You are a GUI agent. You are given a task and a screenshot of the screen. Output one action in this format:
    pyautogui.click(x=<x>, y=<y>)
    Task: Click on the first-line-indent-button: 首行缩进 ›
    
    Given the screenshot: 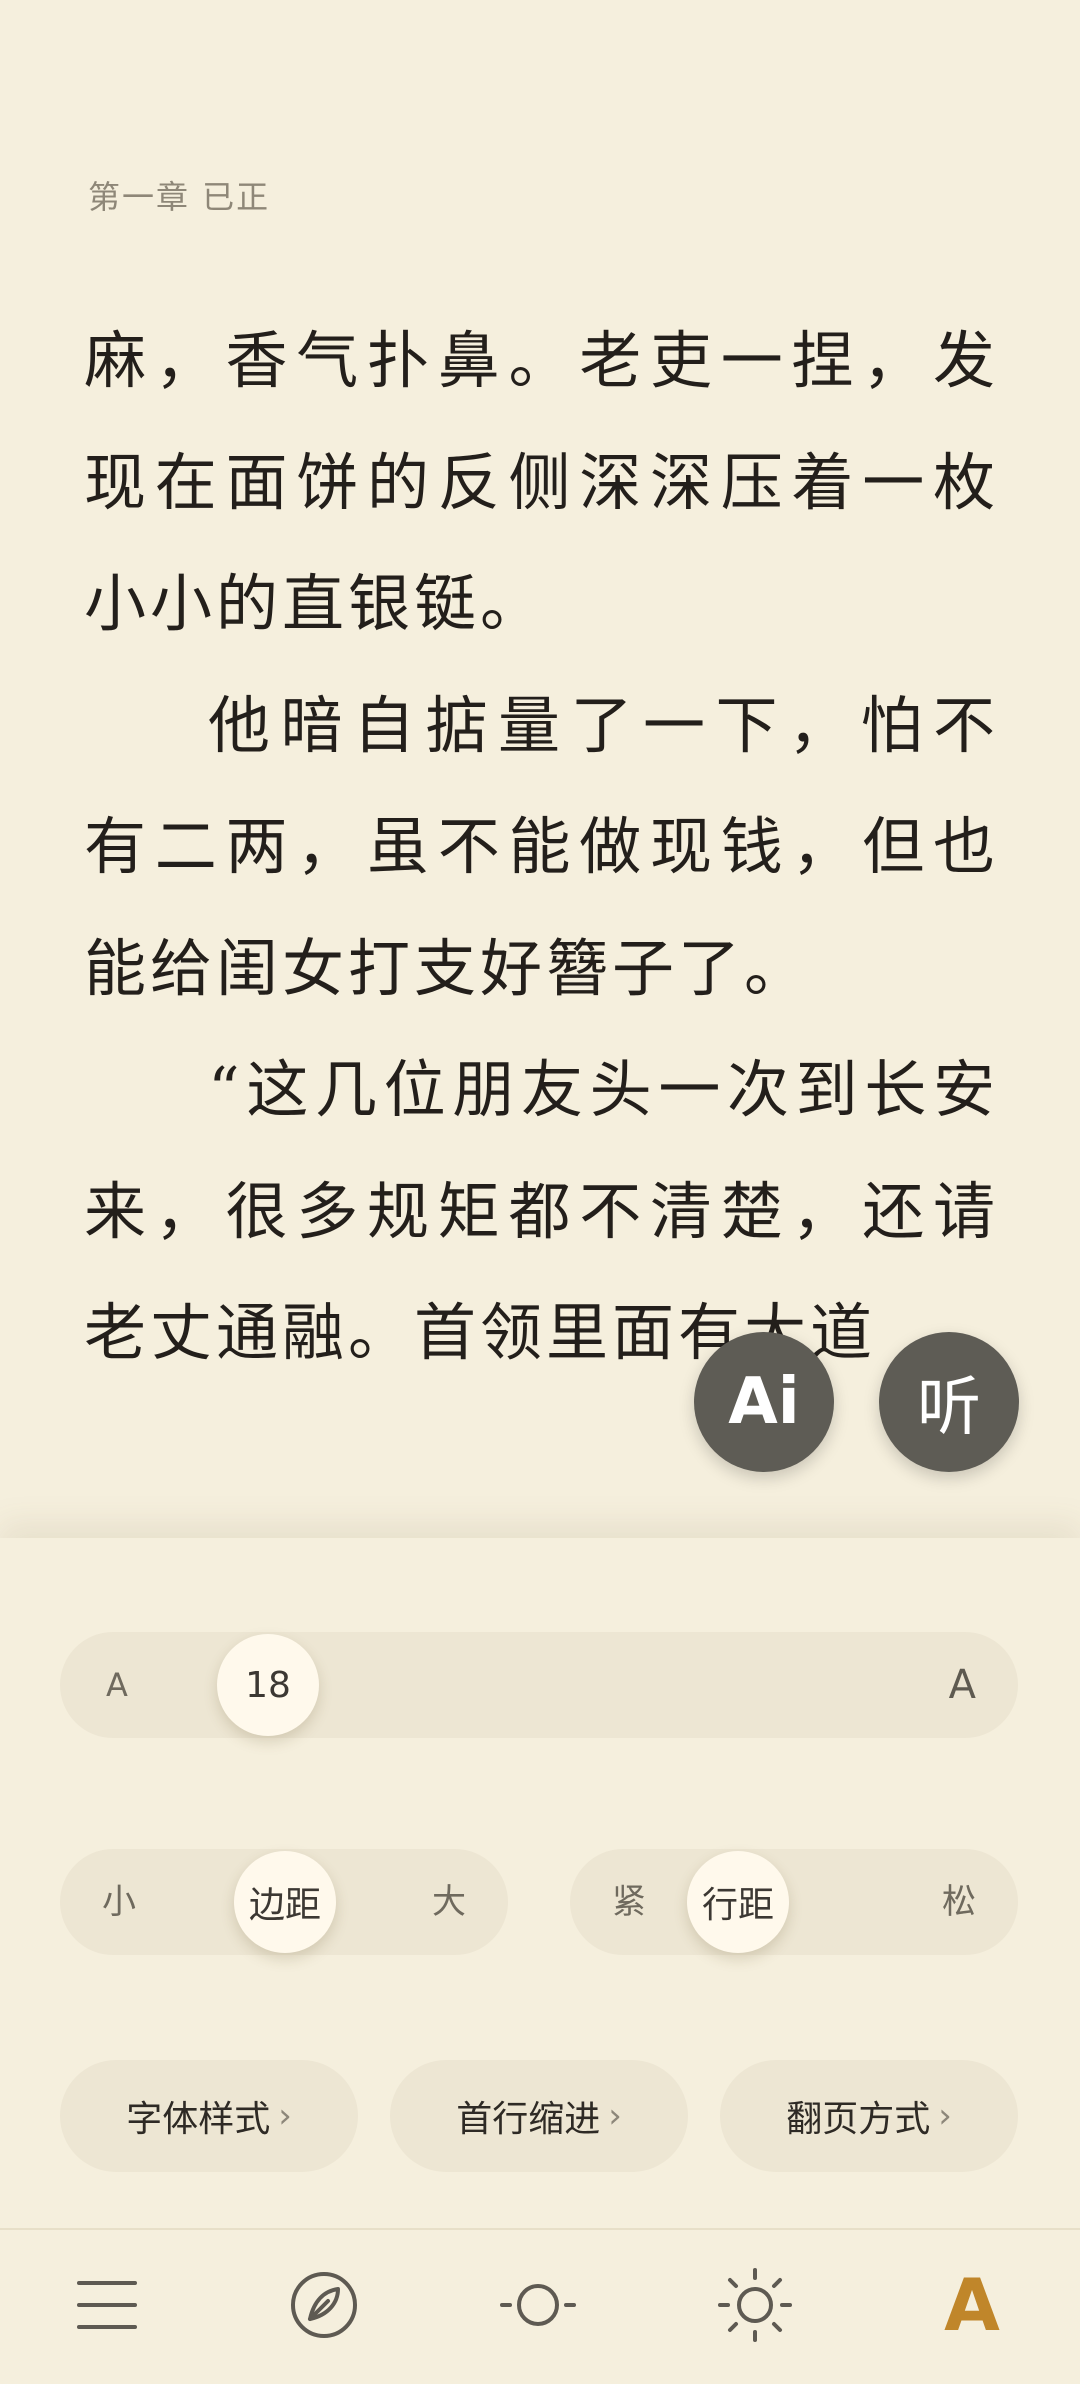 What is the action you would take?
    pyautogui.click(x=539, y=2116)
    